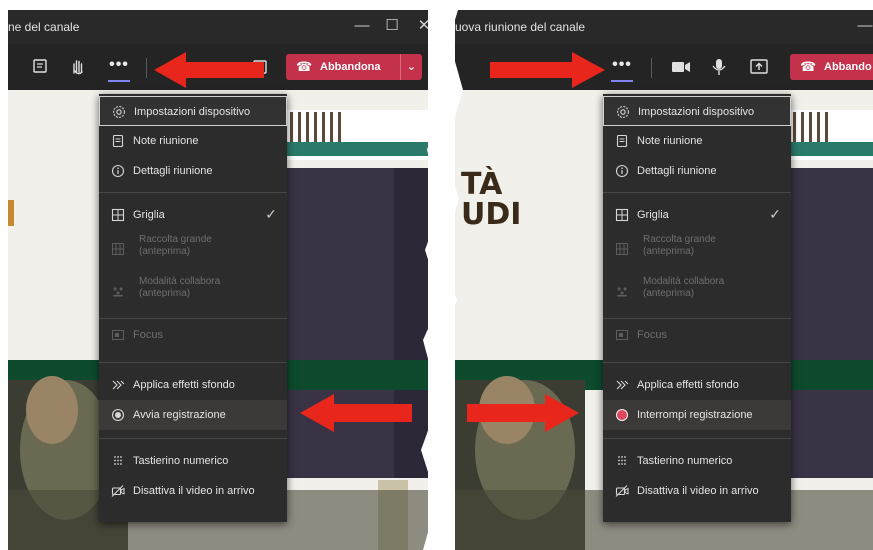  Describe the element at coordinates (622, 415) in the screenshot. I see `stop-recording-icon` at that location.